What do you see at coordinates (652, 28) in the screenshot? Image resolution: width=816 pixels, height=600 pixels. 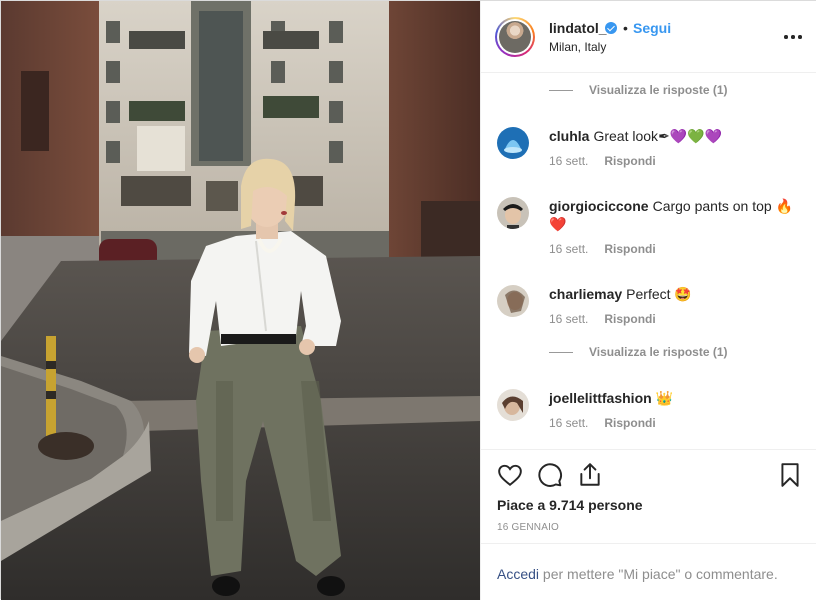 I see `follow-button: Segui` at bounding box center [652, 28].